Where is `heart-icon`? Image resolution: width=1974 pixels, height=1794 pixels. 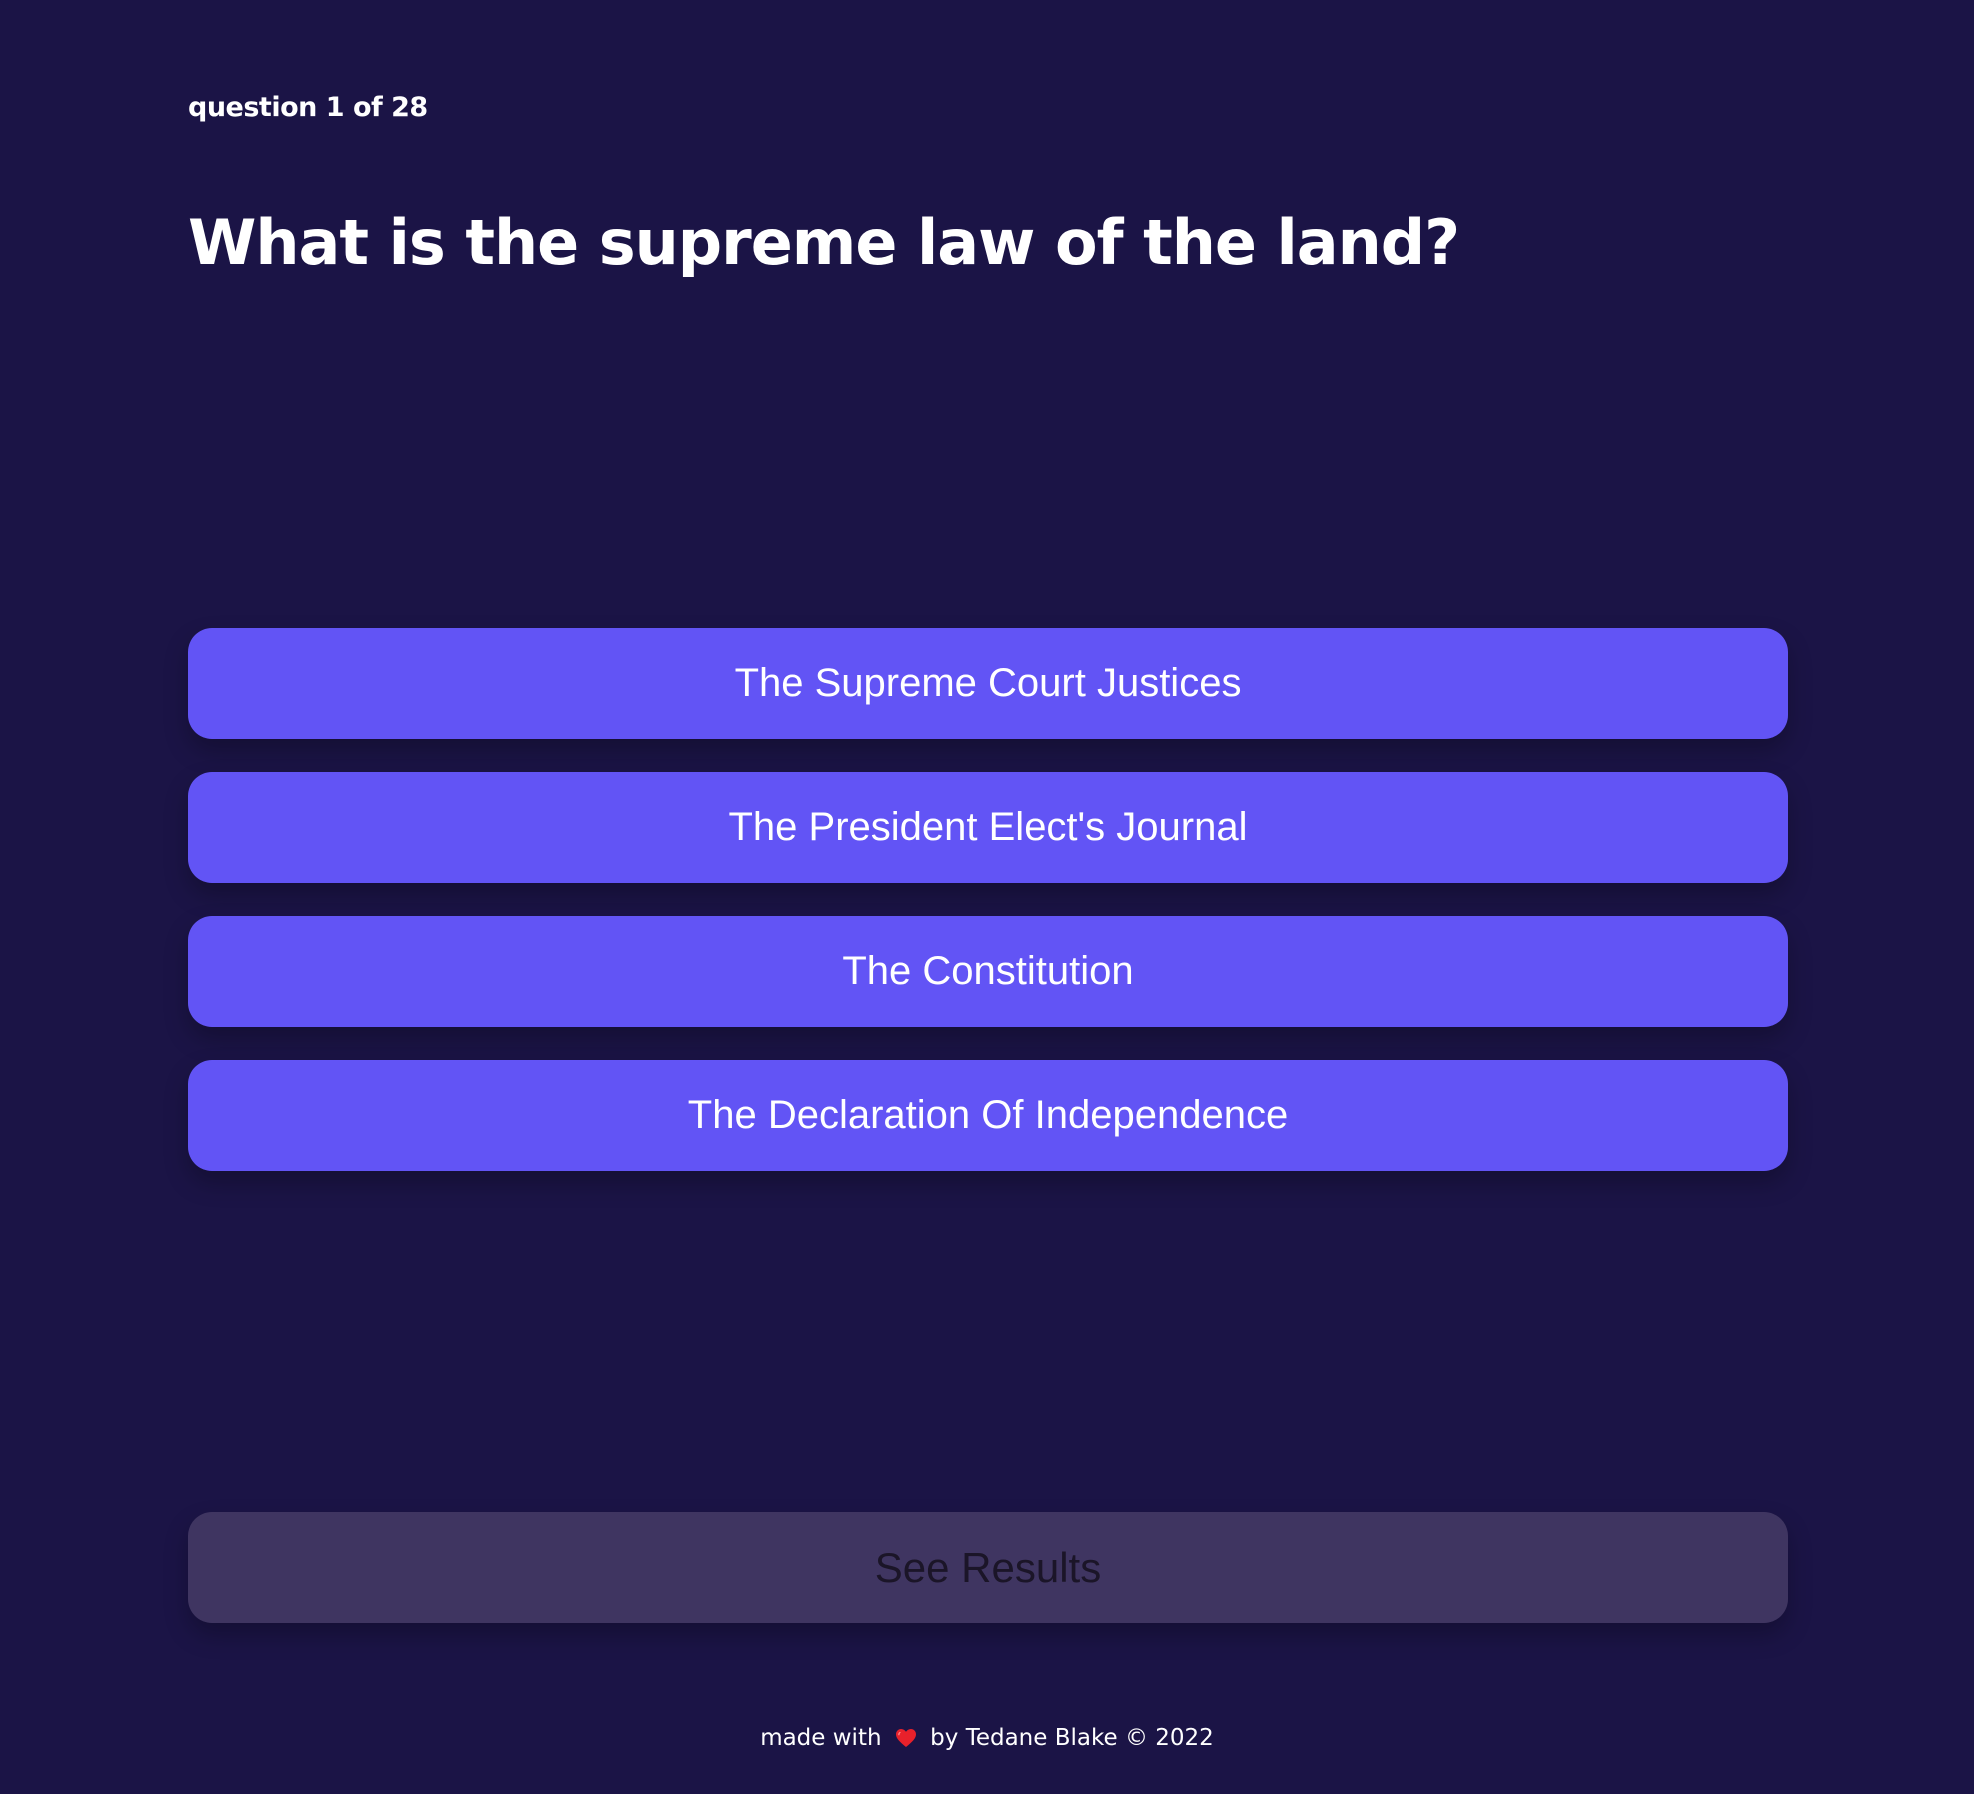
heart-icon is located at coordinates (906, 1735).